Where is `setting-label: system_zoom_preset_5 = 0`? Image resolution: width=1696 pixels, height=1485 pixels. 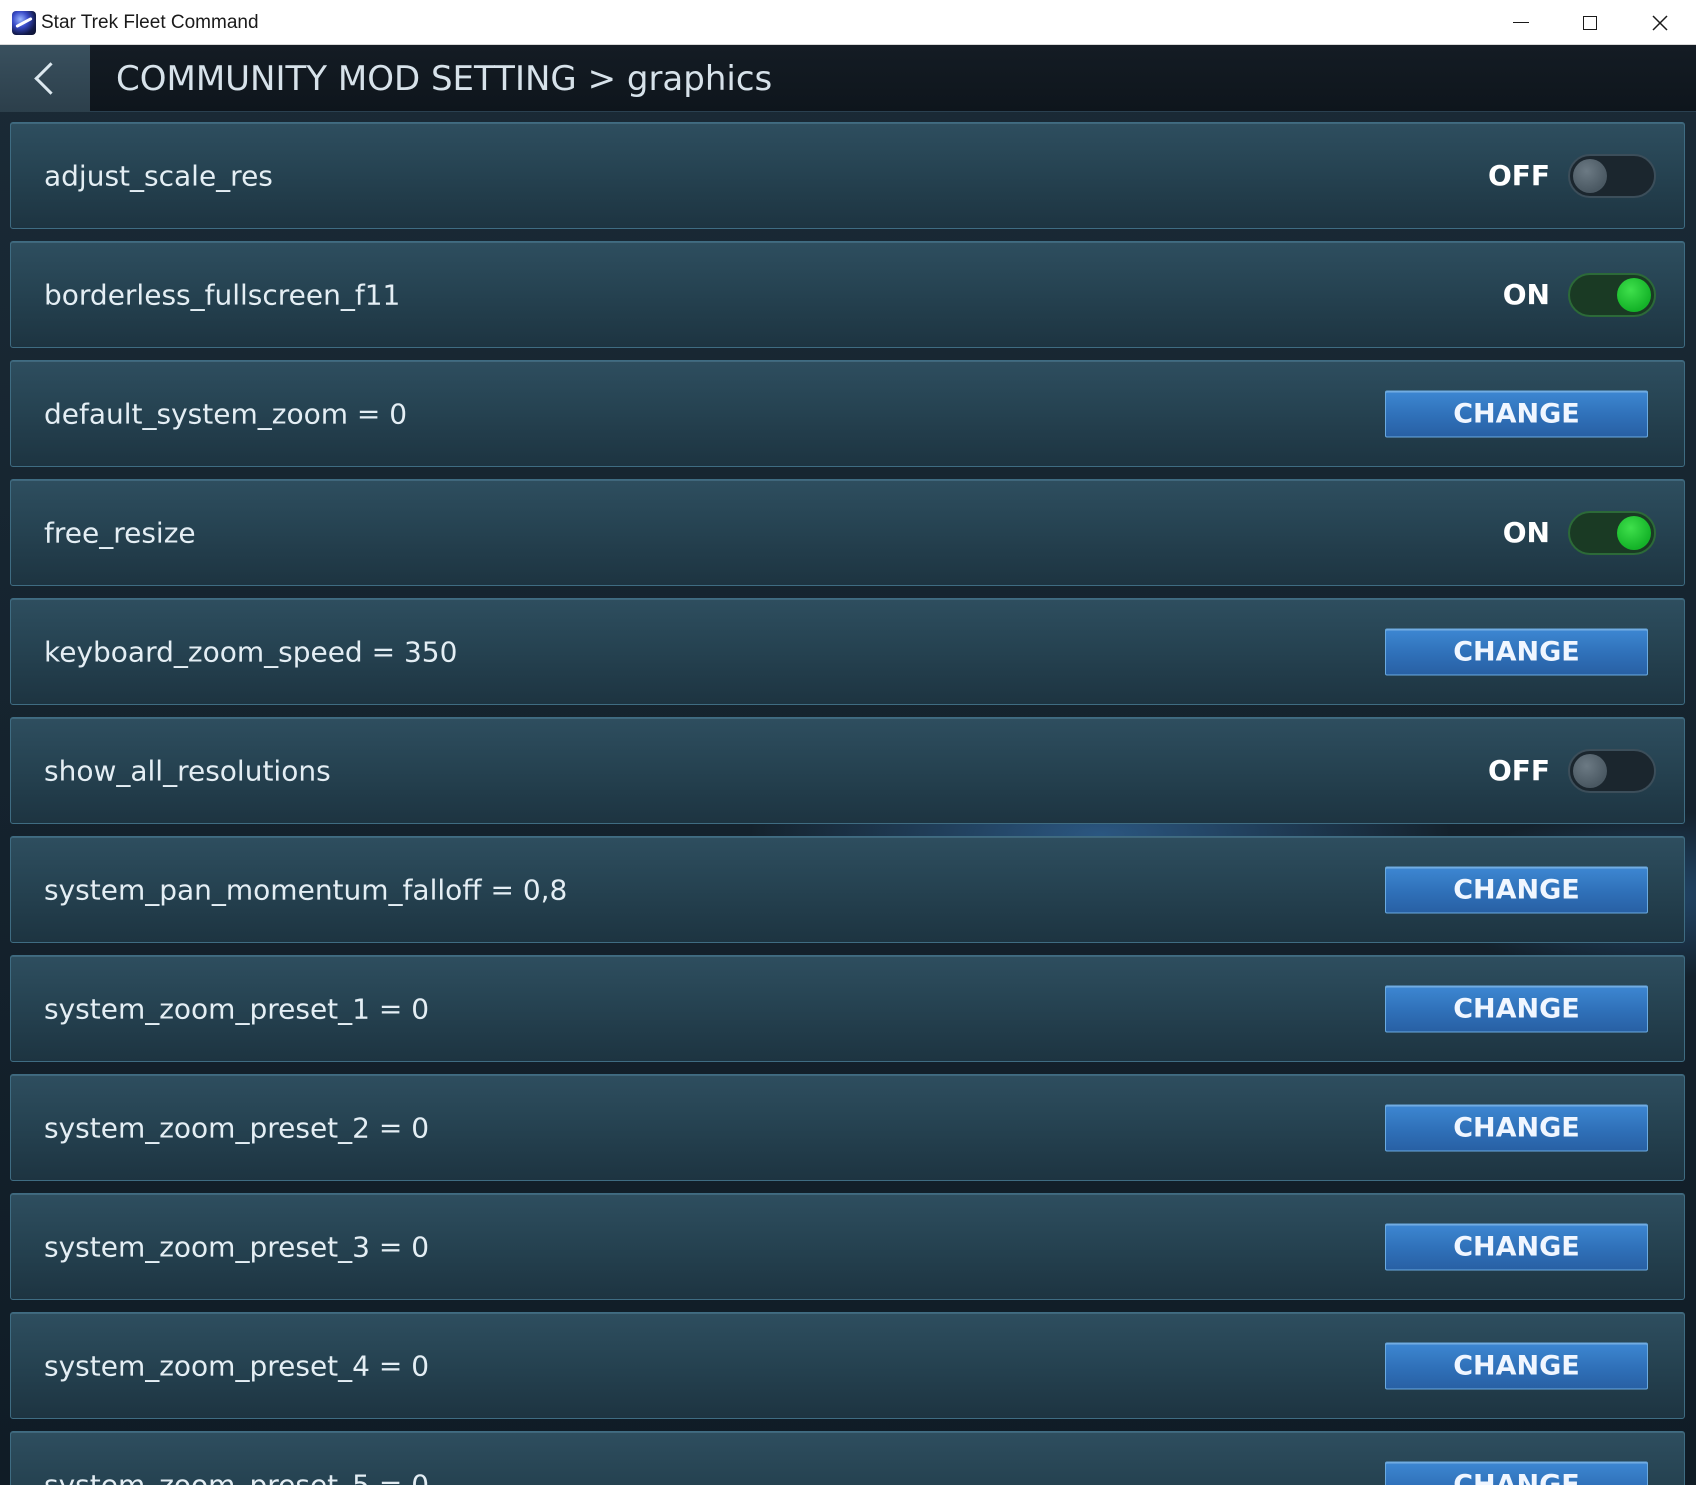
setting-label: system_zoom_preset_5 = 0 is located at coordinates (237, 1476).